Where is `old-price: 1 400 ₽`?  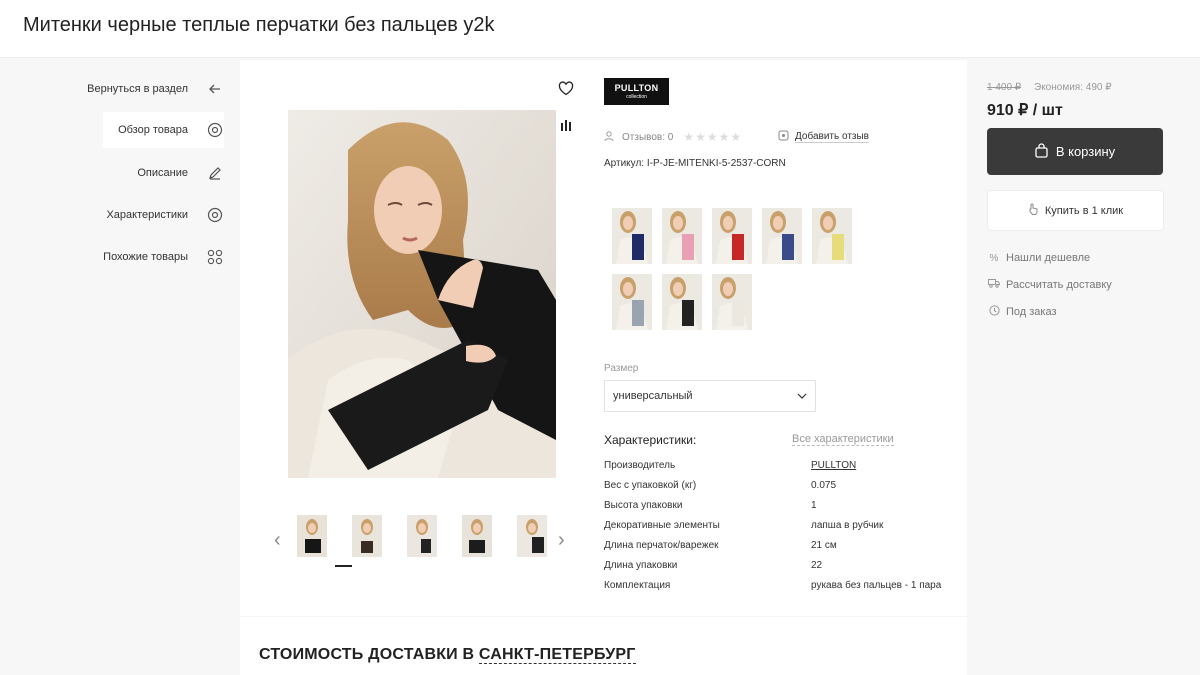
old-price: 1 400 ₽ is located at coordinates (1004, 87).